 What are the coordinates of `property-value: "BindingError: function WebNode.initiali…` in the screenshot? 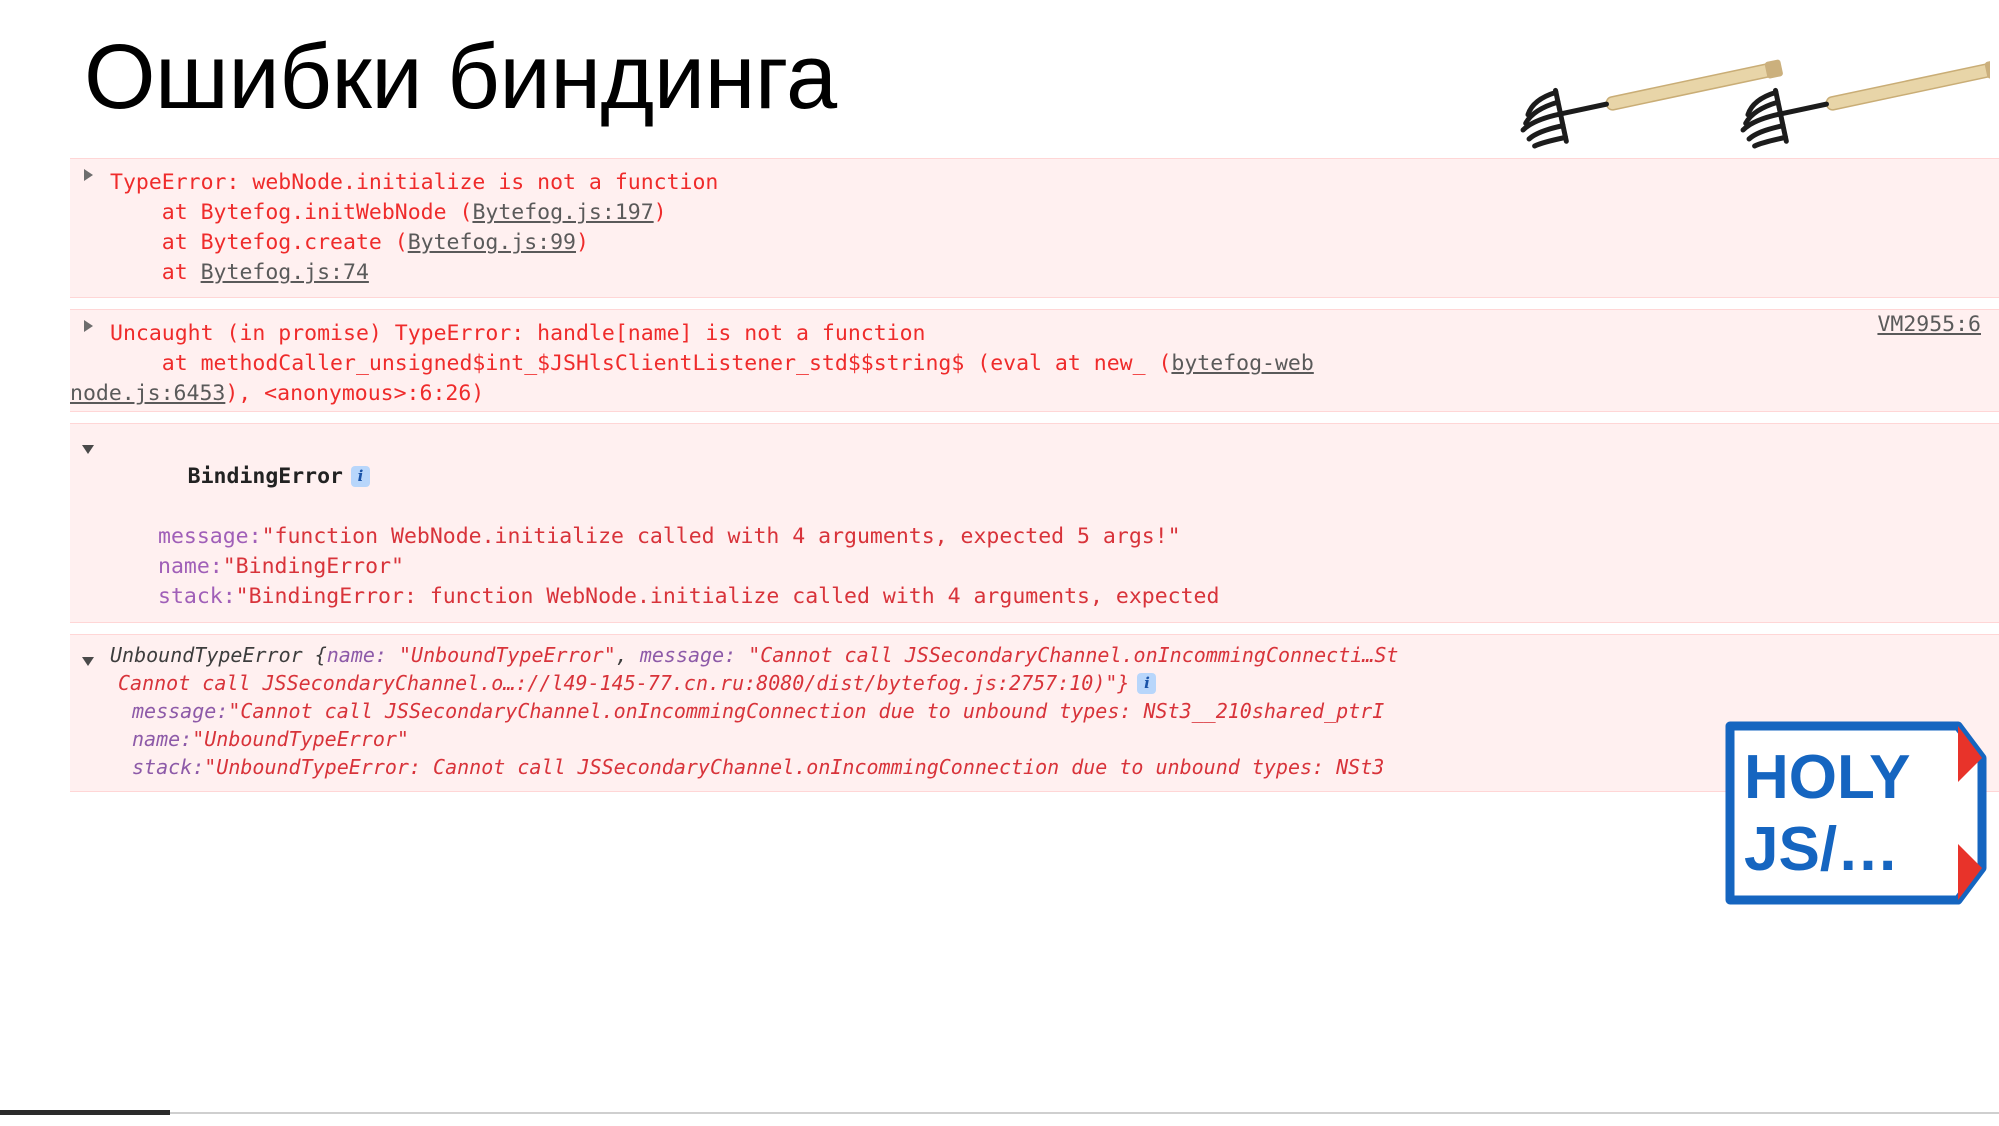 It's located at (727, 596).